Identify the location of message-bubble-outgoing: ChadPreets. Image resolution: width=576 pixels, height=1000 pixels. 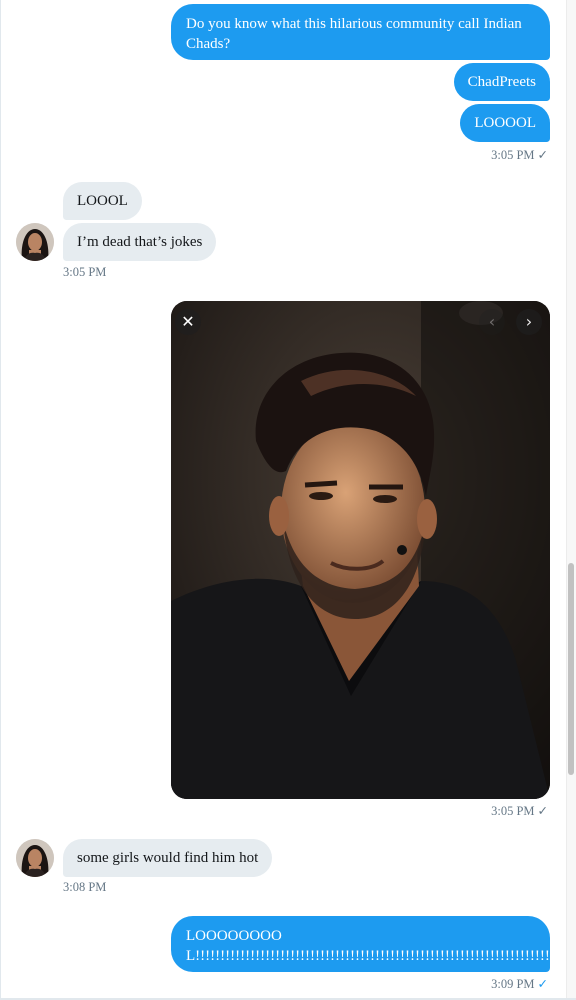
(501, 82).